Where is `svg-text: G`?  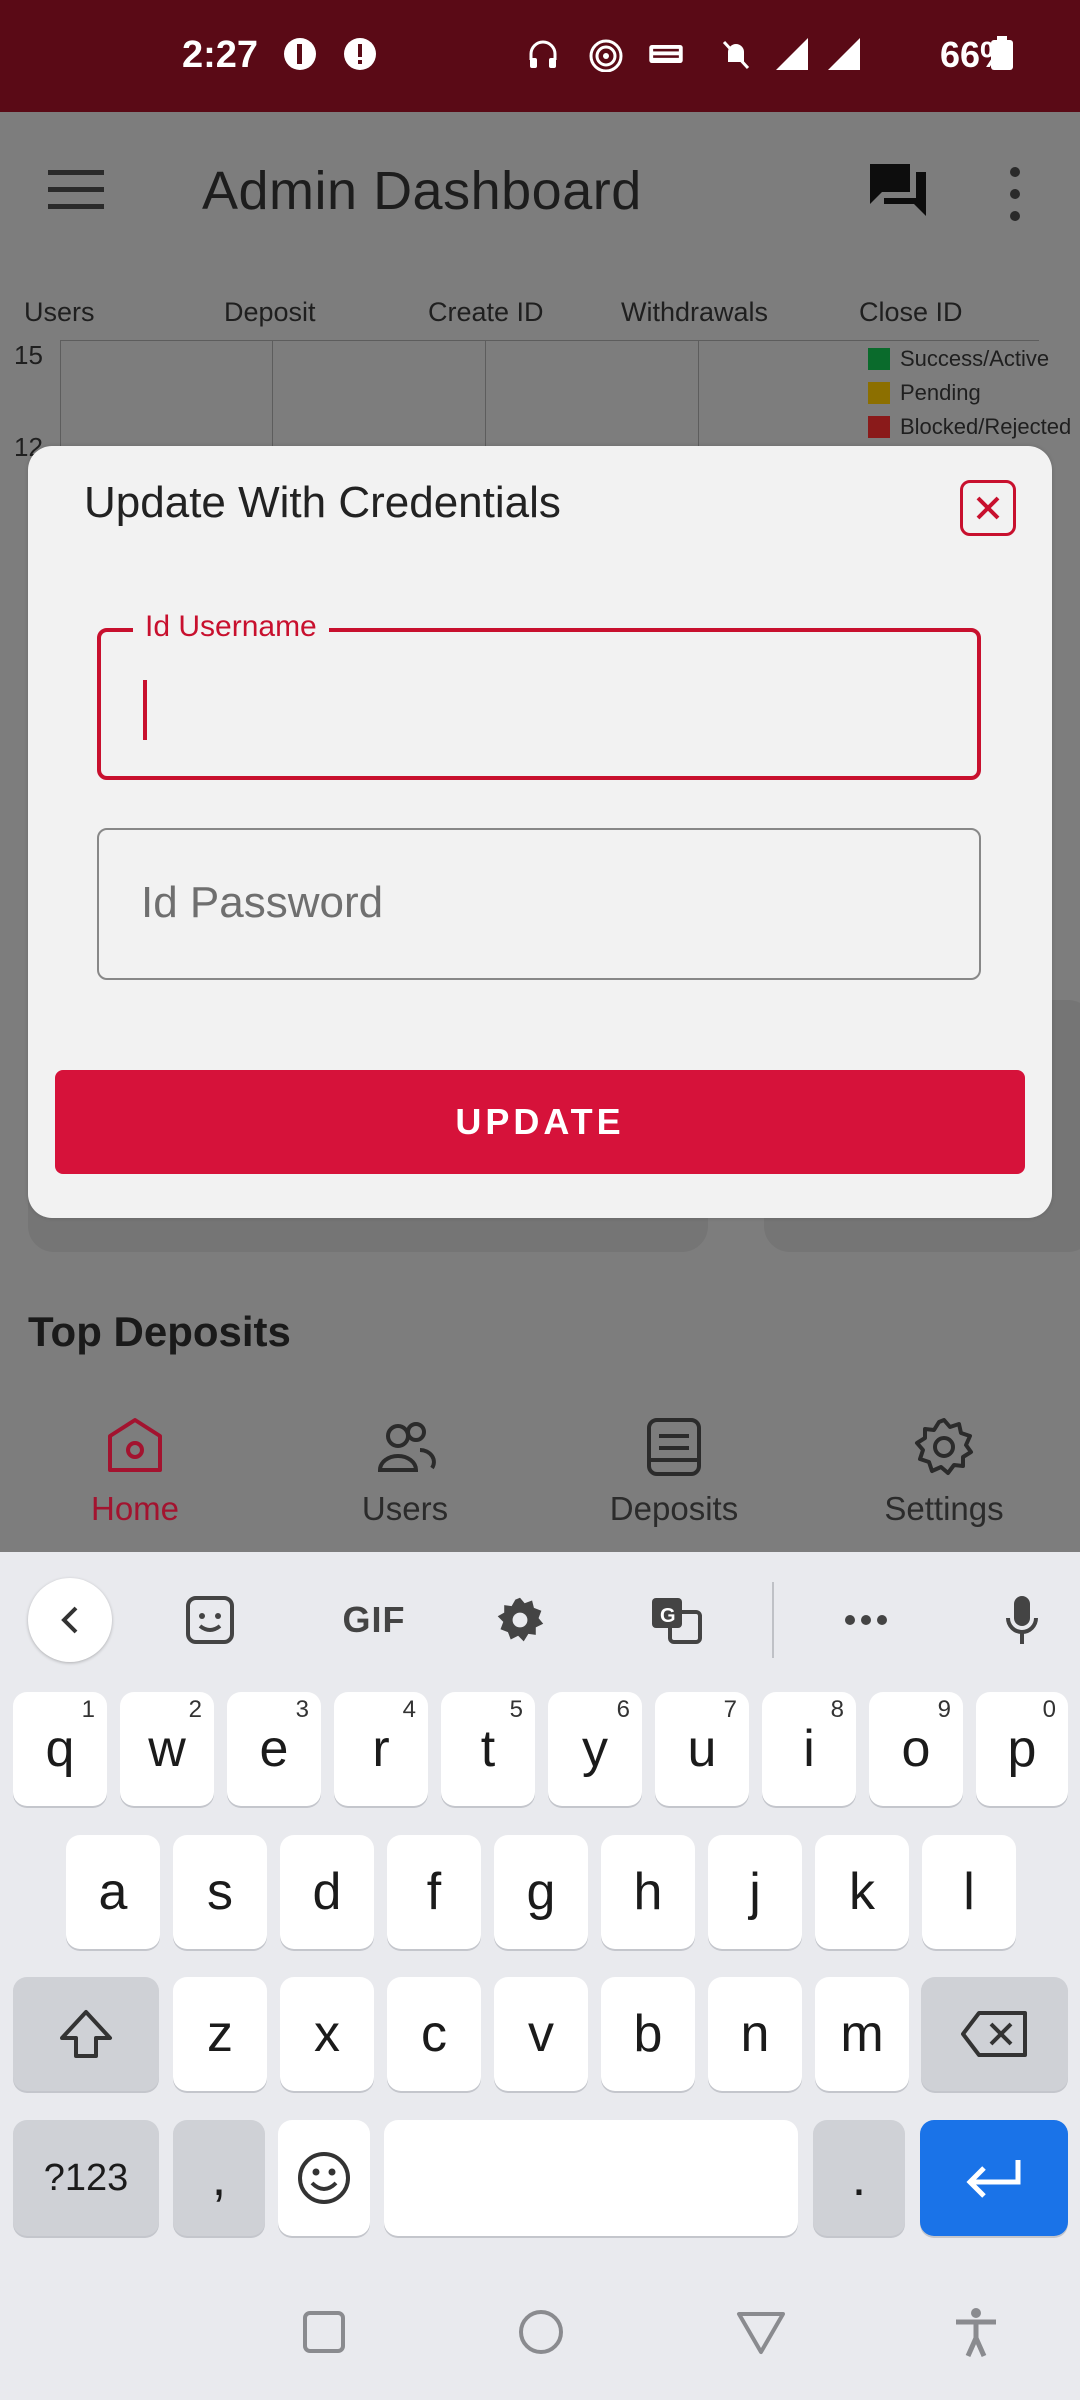 svg-text: G is located at coordinates (668, 1616).